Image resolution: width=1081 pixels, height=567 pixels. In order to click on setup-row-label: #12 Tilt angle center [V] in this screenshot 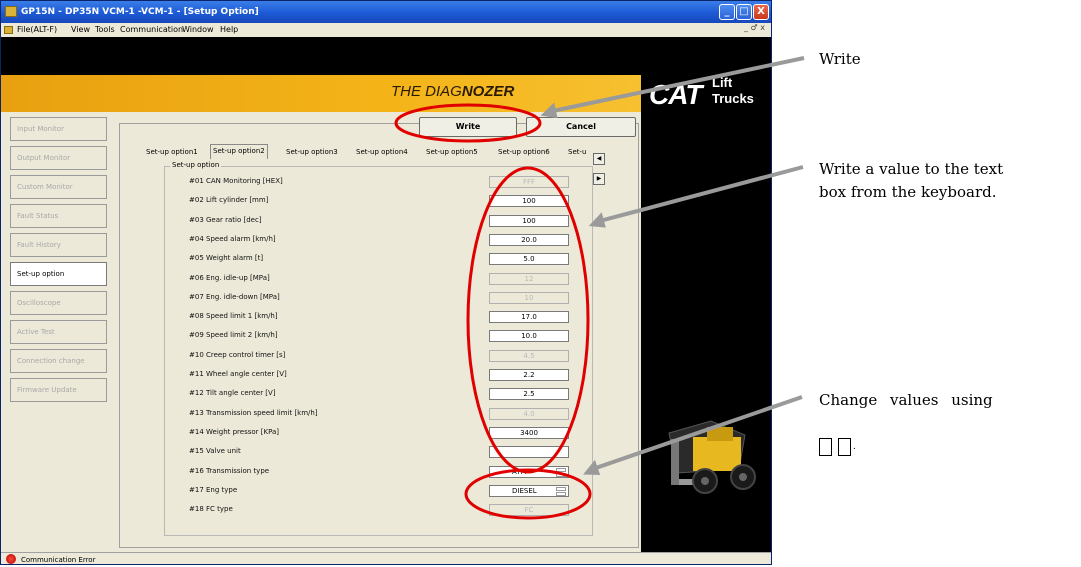, I will do `click(232, 393)`.